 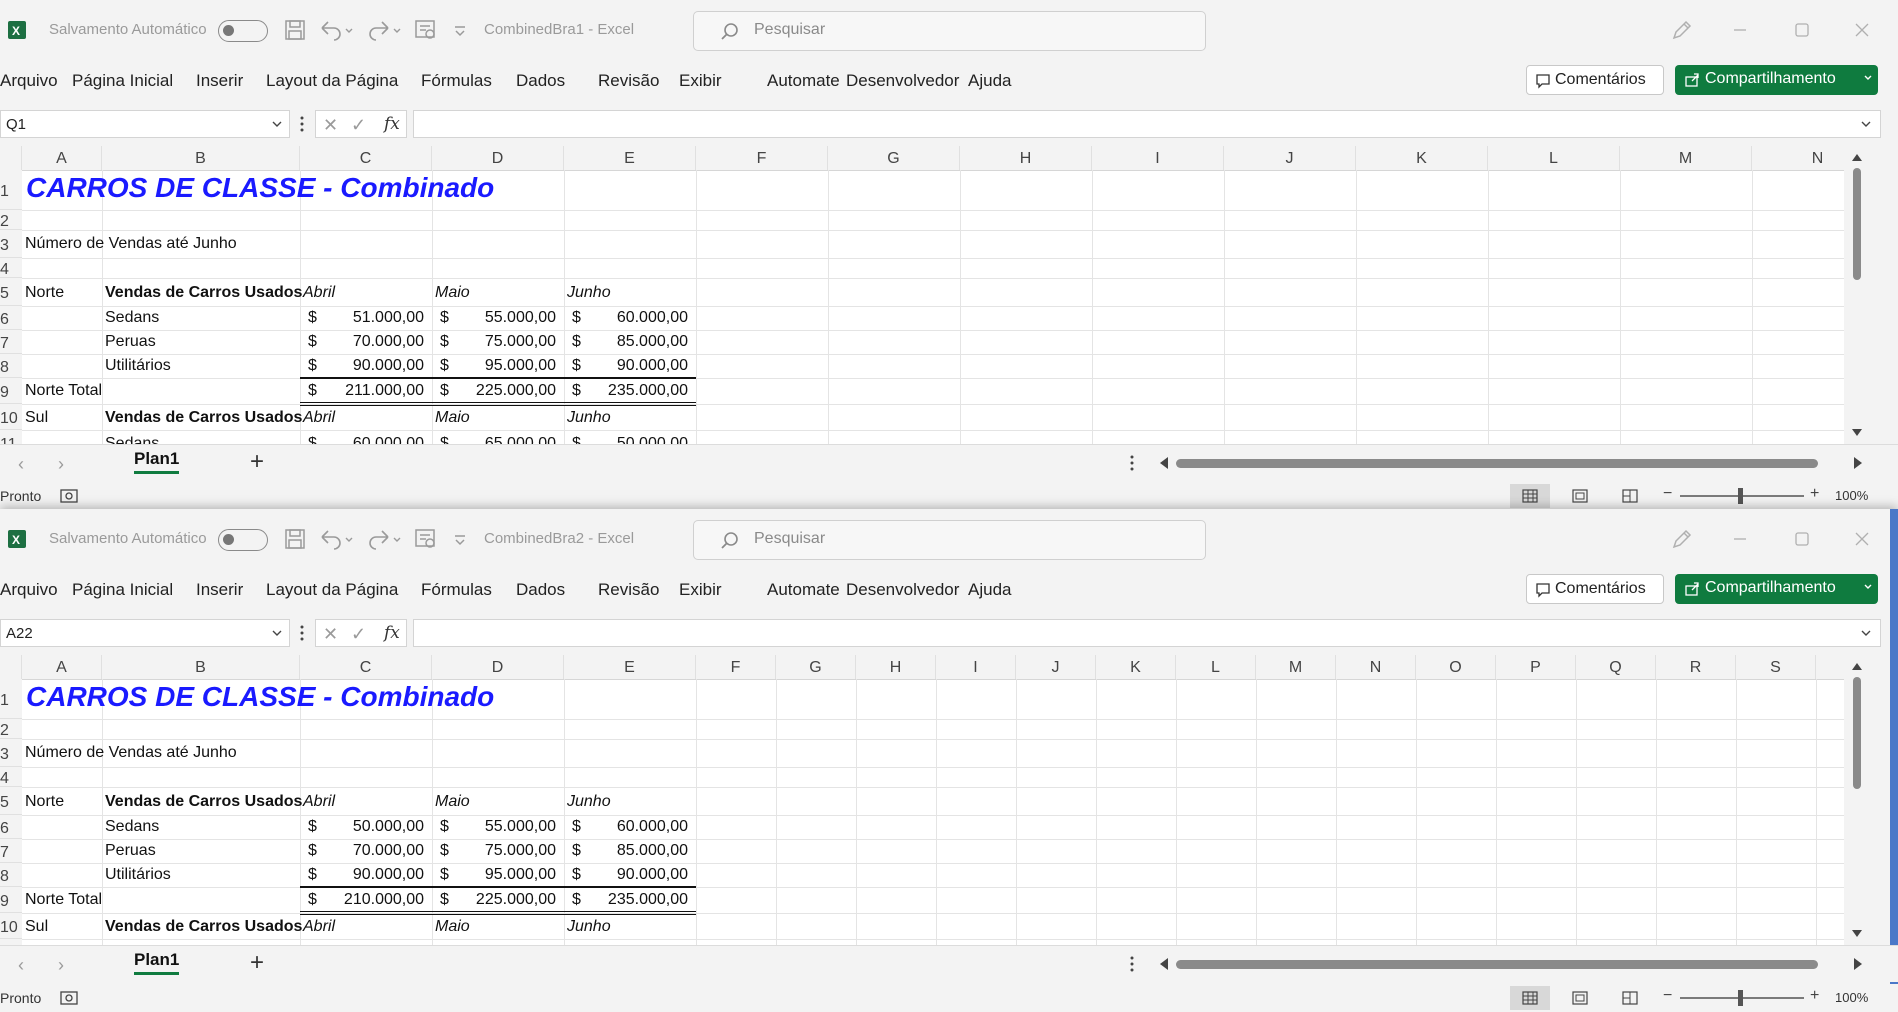 I want to click on scroll-tabs-left-icon: ‹, so click(x=21, y=965).